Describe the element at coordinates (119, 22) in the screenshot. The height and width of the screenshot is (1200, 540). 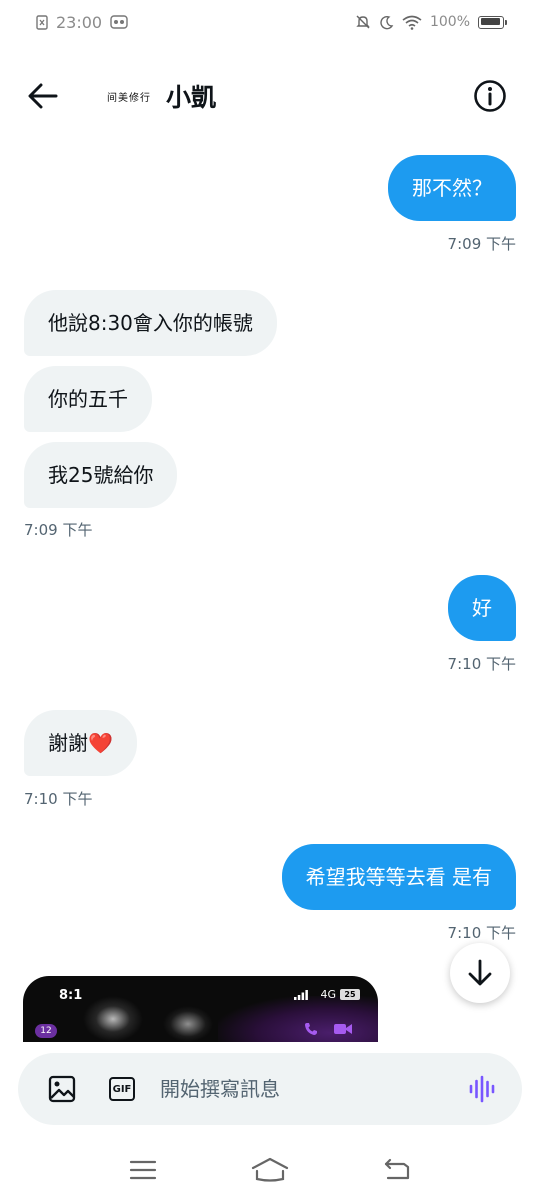
I see `app-notification-icon` at that location.